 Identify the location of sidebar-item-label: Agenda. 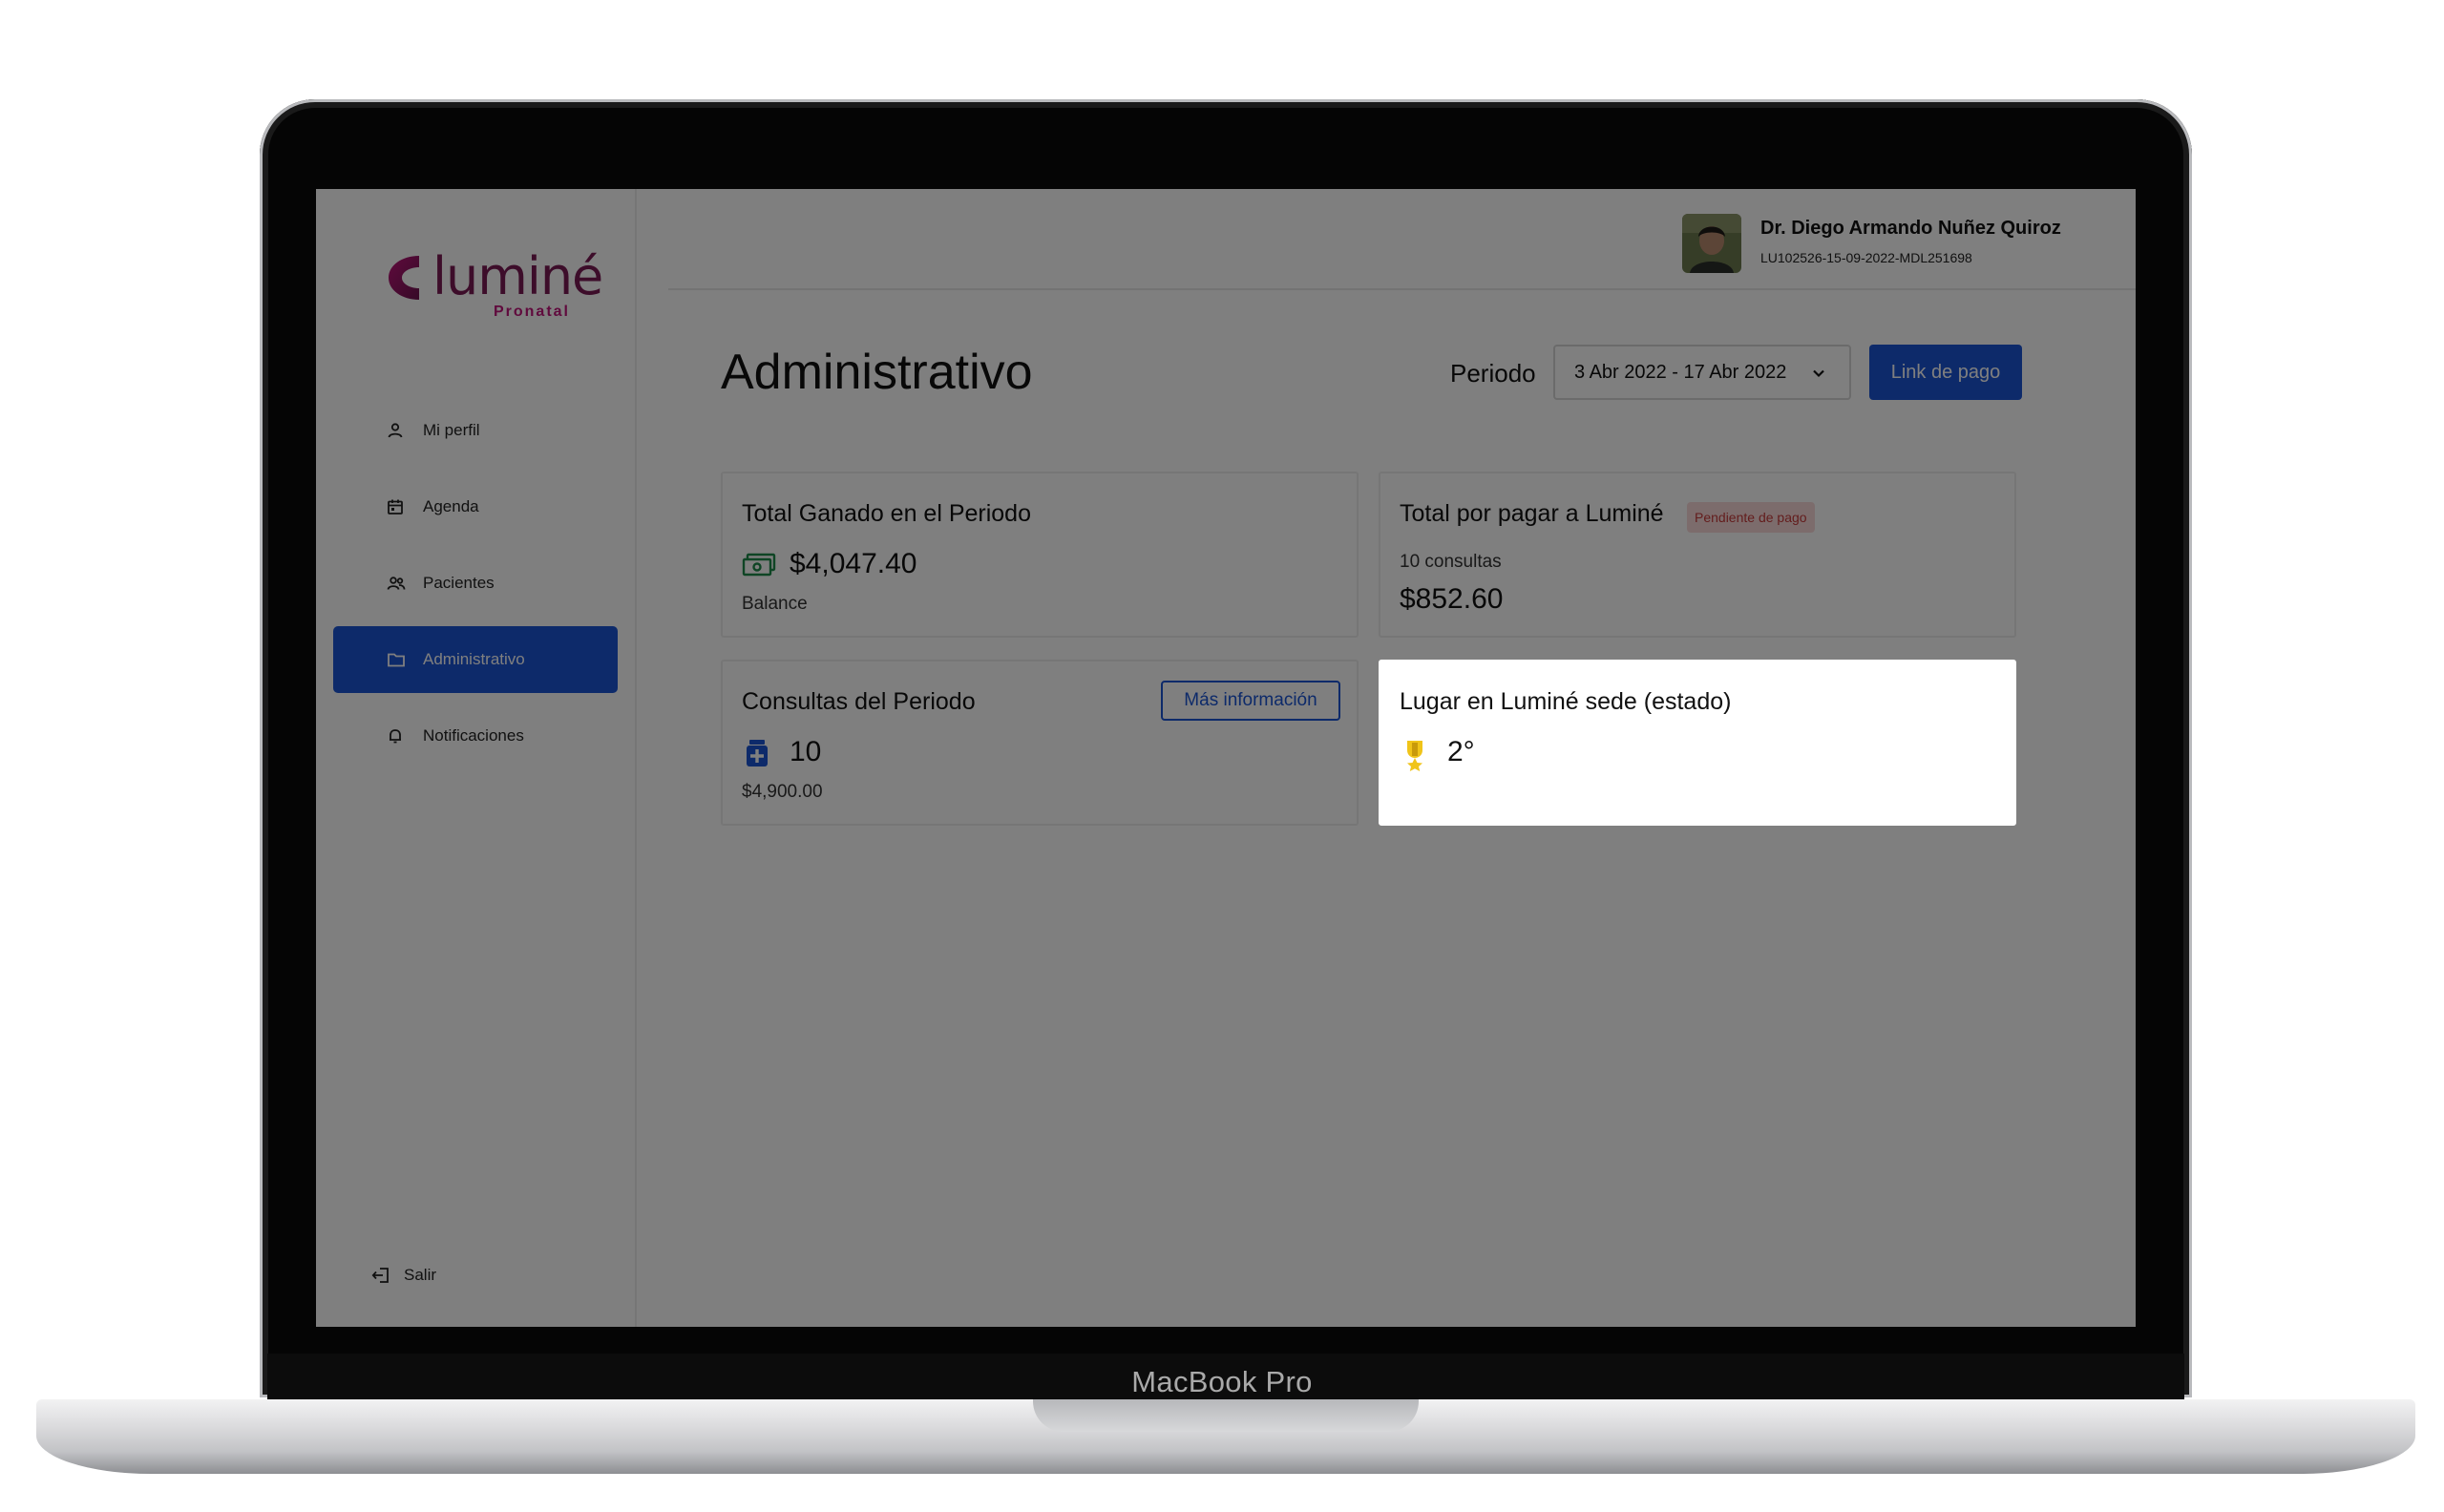
(451, 506).